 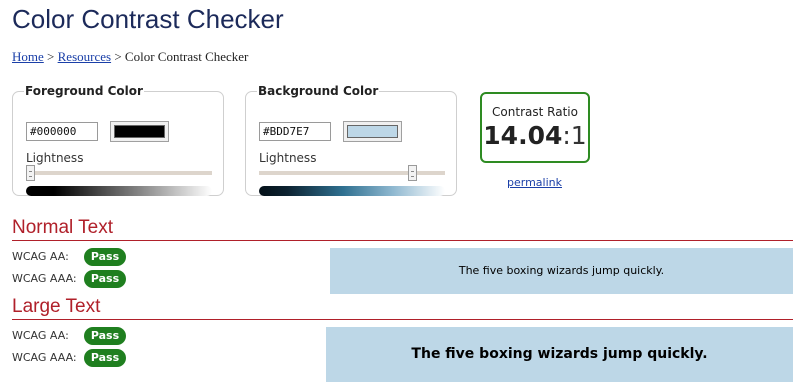 What do you see at coordinates (523, 135) in the screenshot?
I see `contrast-ratio-number: 14.04` at bounding box center [523, 135].